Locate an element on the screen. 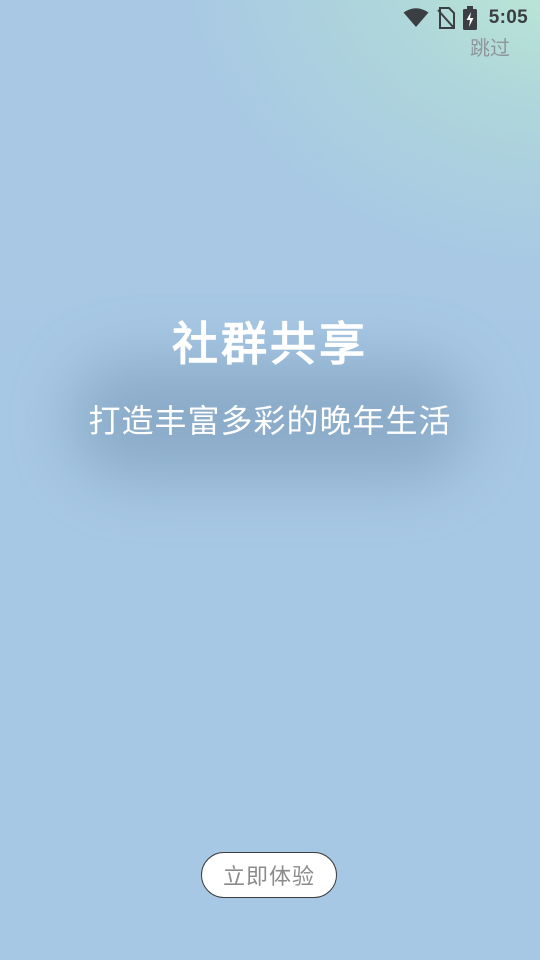 This screenshot has height=960, width=540. hero-subtitle: 打造丰富多彩的晚年生活 is located at coordinates (270, 421).